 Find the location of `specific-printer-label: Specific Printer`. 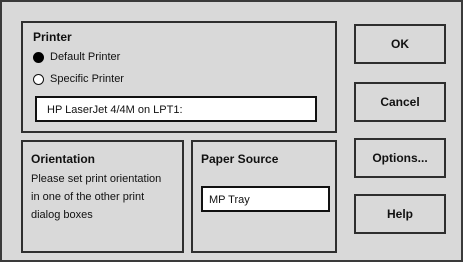

specific-printer-label: Specific Printer is located at coordinates (87, 79).